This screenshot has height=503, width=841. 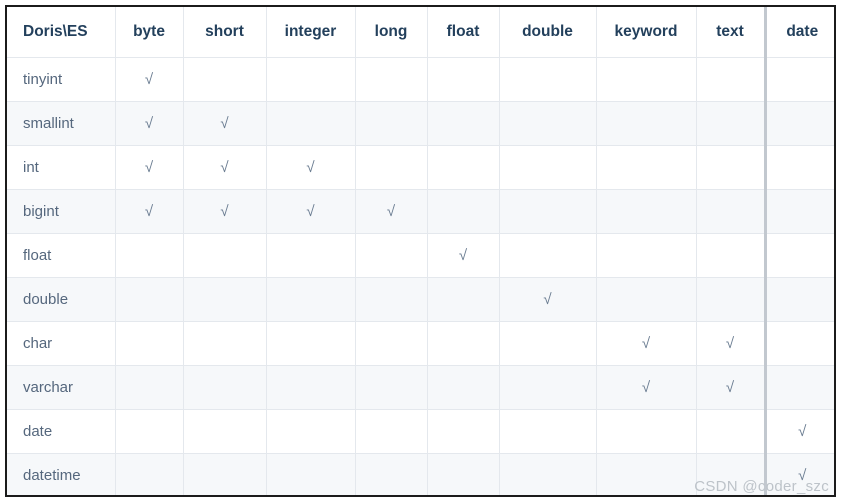 I want to click on cell-varchar-date, so click(x=798, y=387).